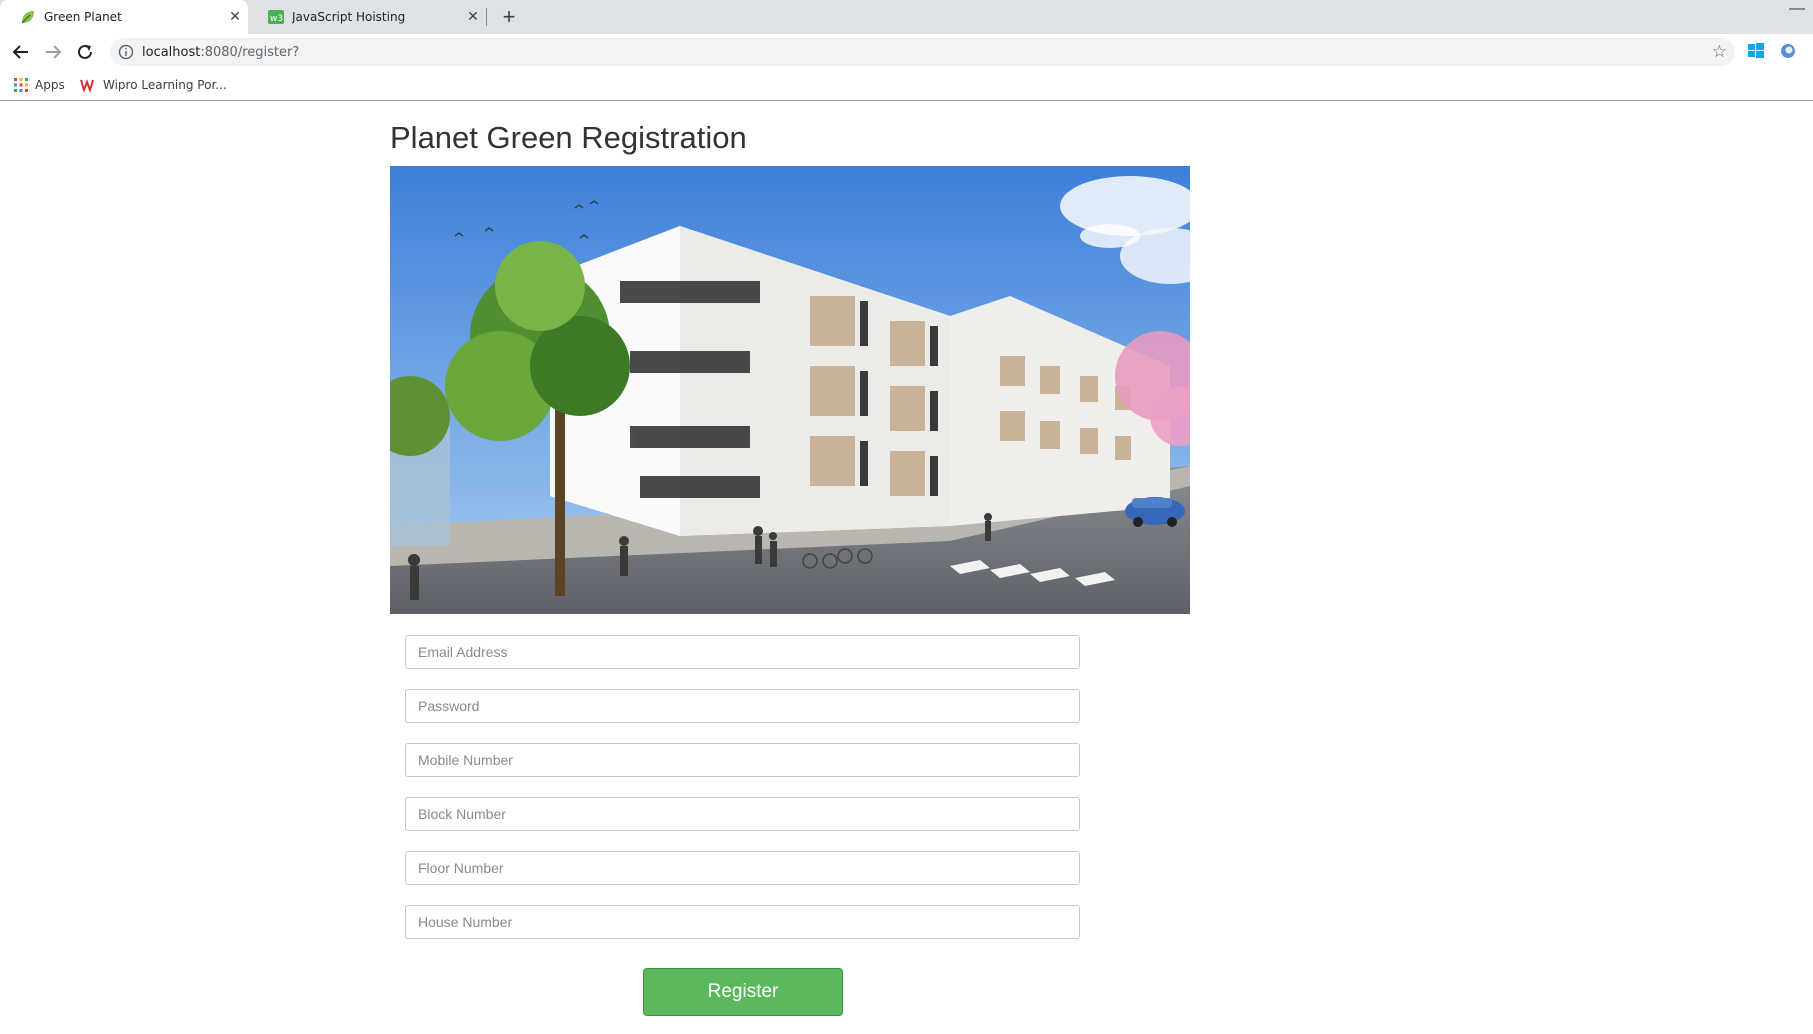 The height and width of the screenshot is (1034, 1813). Describe the element at coordinates (124, 17) in the screenshot. I see `tab-green-planet: Green Planet ✕` at that location.